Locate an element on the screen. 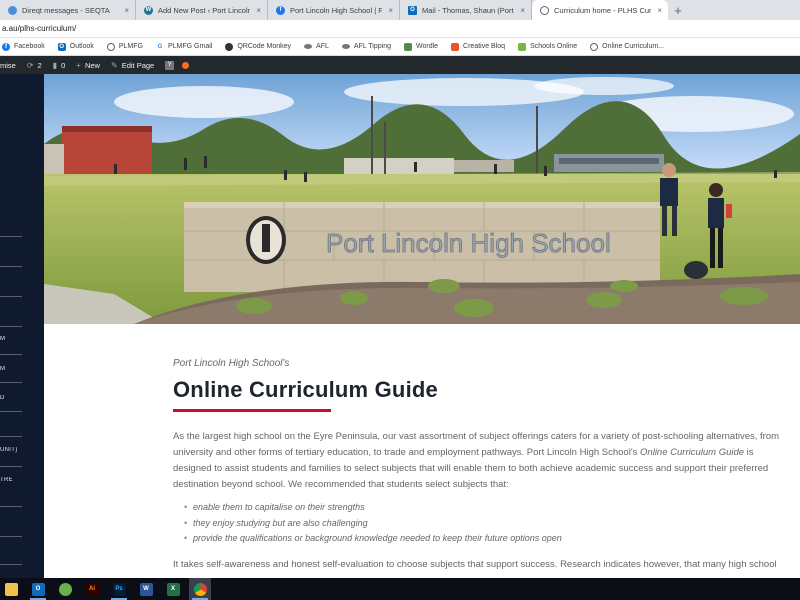 This screenshot has width=800, height=600. article-kicker: Port Lincoln High School's is located at coordinates (231, 363).